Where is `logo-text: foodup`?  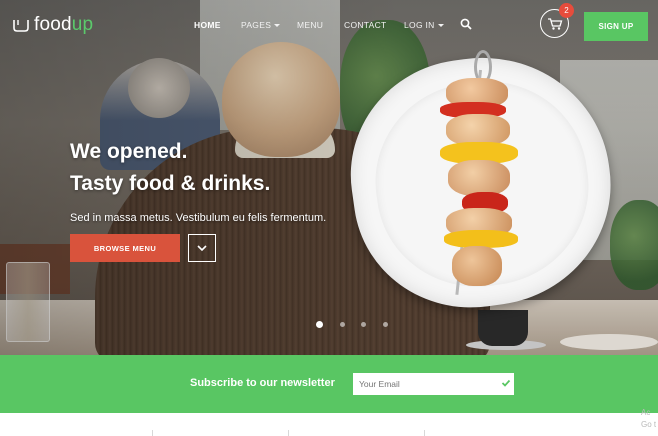
logo-text: foodup is located at coordinates (64, 24).